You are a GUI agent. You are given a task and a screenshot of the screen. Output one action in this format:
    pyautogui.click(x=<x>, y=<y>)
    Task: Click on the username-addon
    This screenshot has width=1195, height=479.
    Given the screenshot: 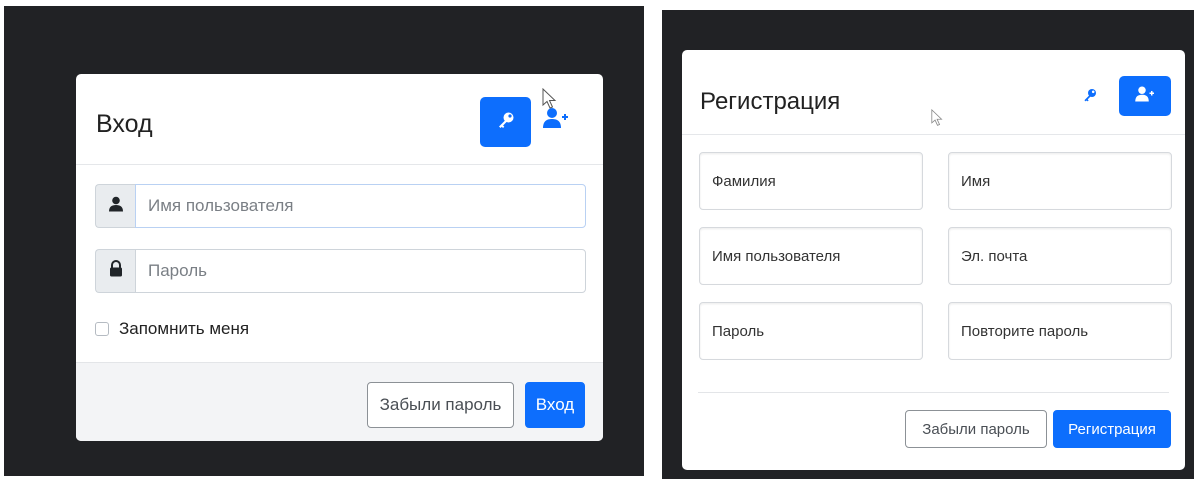 What is the action you would take?
    pyautogui.click(x=115, y=206)
    